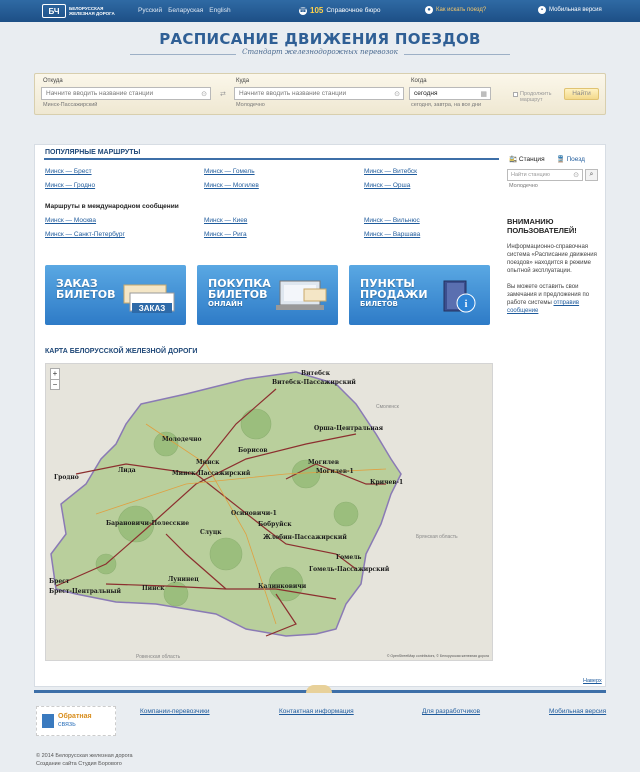 The image size is (640, 772). What do you see at coordinates (229, 171) in the screenshot?
I see `route-link: Минск — Гомель` at bounding box center [229, 171].